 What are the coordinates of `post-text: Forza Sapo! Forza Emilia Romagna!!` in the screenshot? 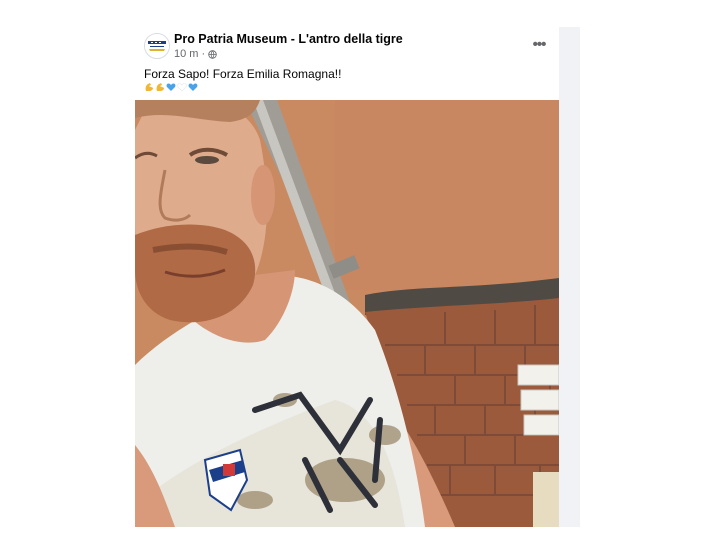 It's located at (243, 74).